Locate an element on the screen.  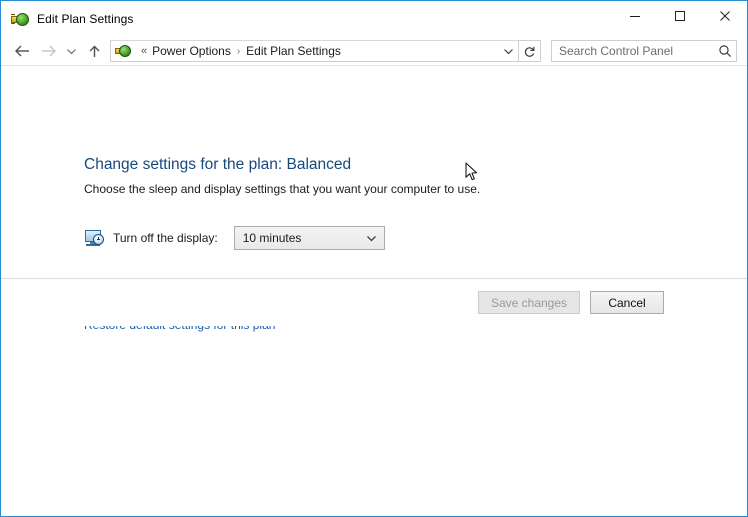
mouse-pointer-icon is located at coordinates (471, 171).